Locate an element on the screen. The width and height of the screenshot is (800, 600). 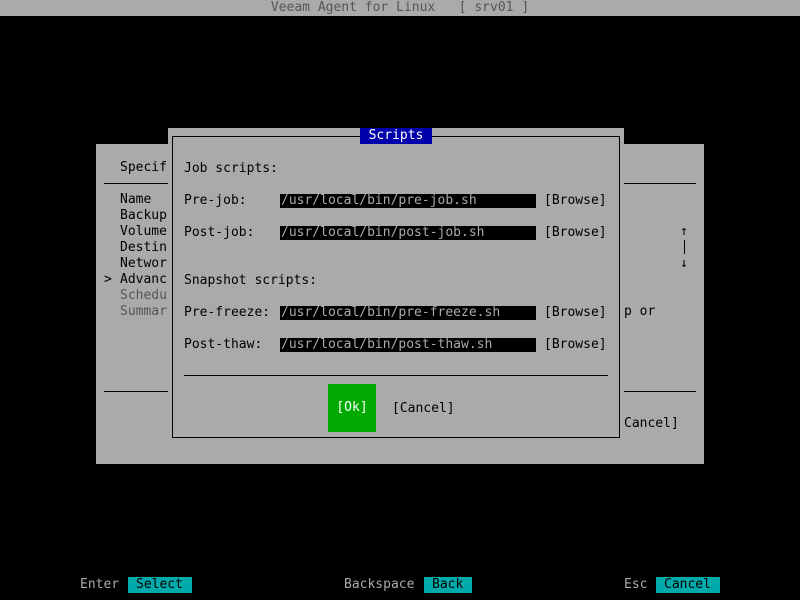
scroll-down-icon: ↓ is located at coordinates (684, 264).